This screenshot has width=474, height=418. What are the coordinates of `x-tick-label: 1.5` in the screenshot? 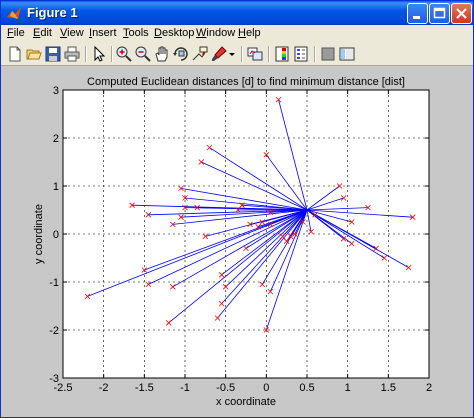 It's located at (388, 388).